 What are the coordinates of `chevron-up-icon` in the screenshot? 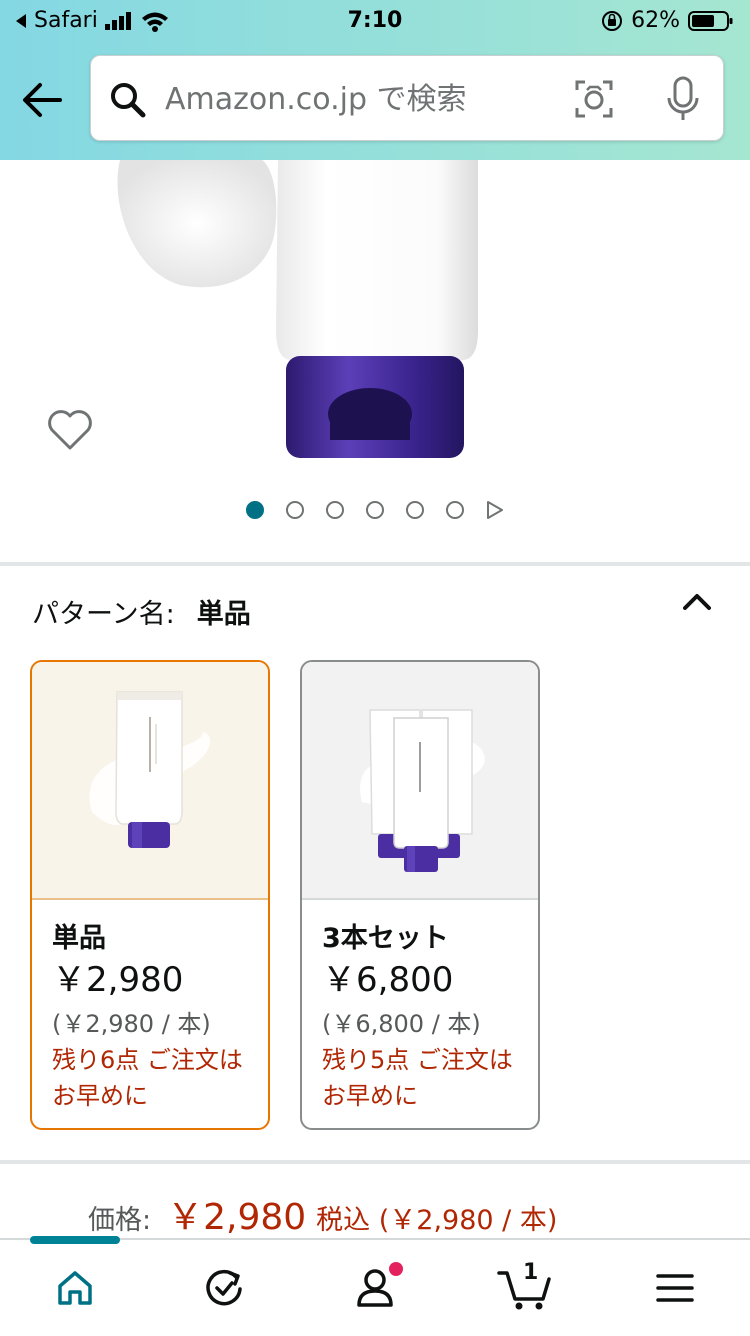 It's located at (697, 602).